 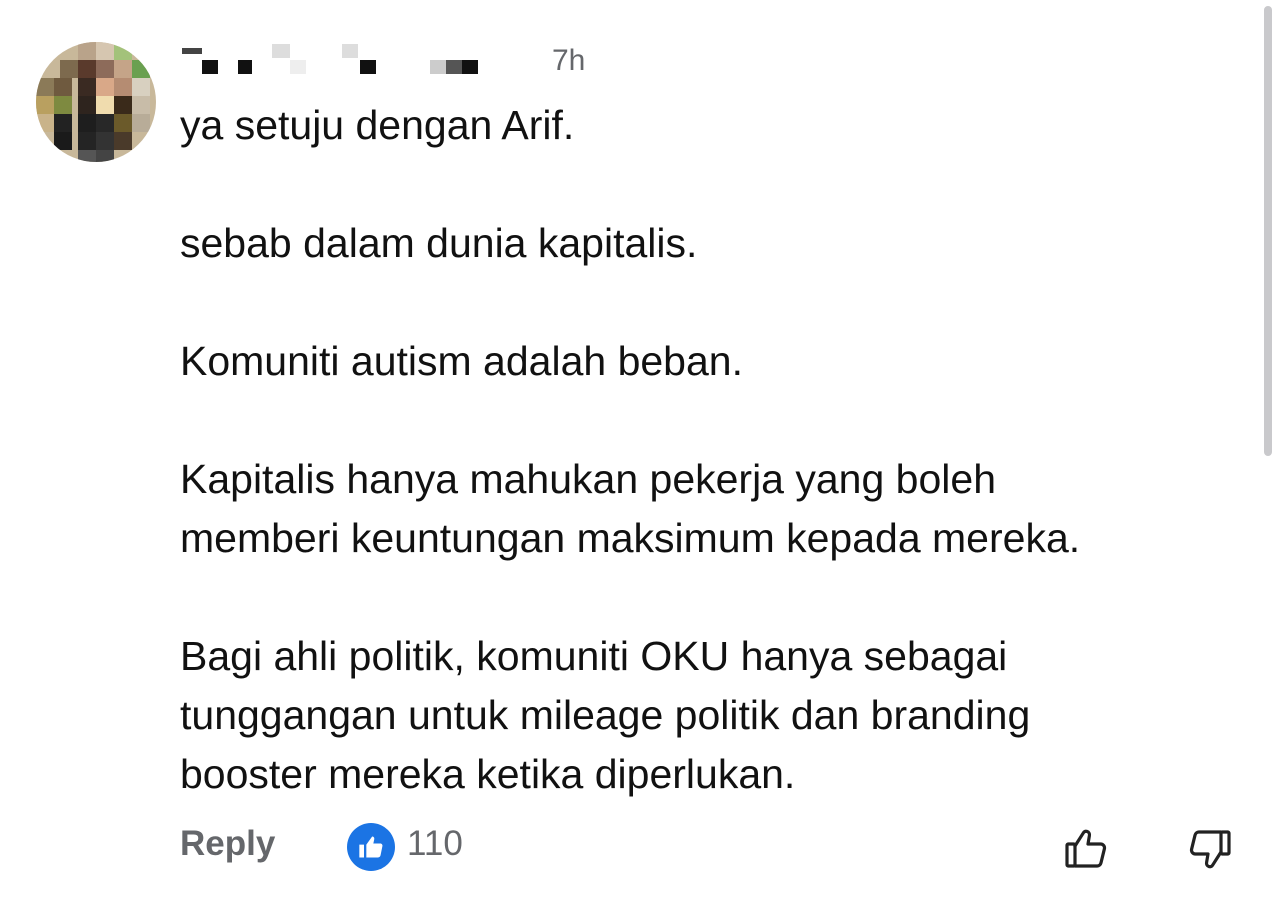 I want to click on reply-button: Reply, so click(x=227, y=843).